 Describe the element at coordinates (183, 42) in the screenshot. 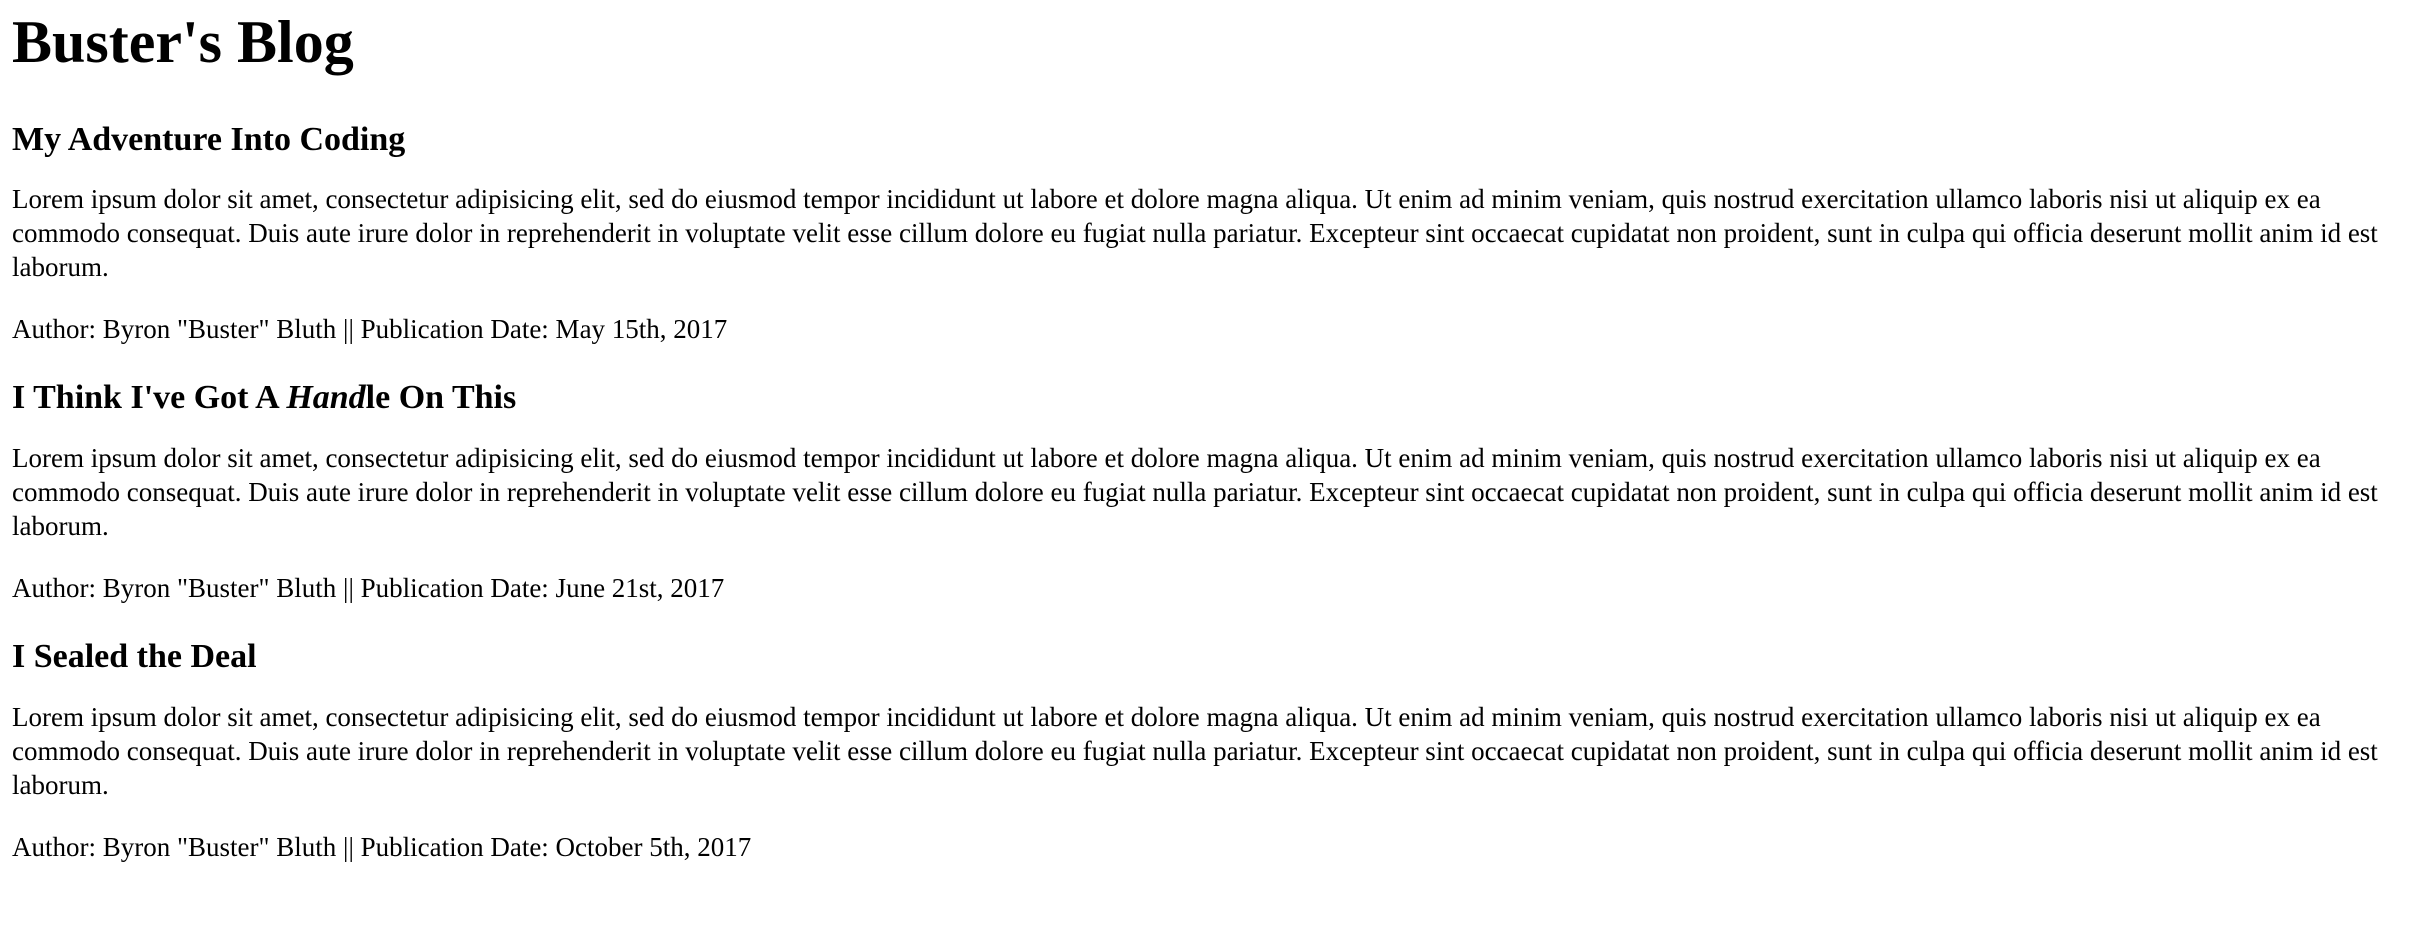

I see `blog-title: Buster's Blog` at that location.